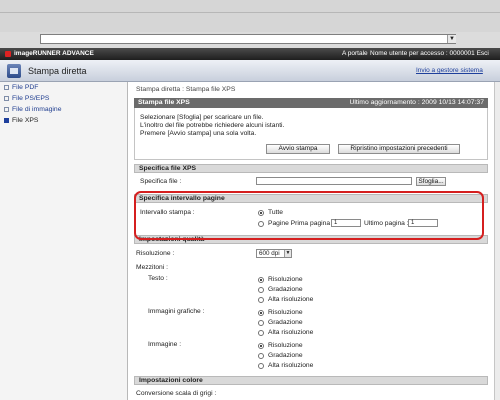  Describe the element at coordinates (497, 241) in the screenshot. I see `page-scrollbar` at that location.